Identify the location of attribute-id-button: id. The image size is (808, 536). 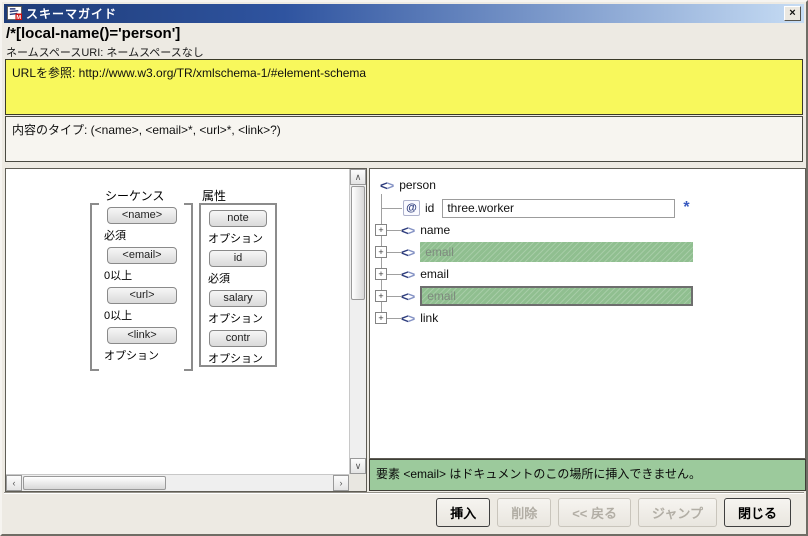
(238, 258).